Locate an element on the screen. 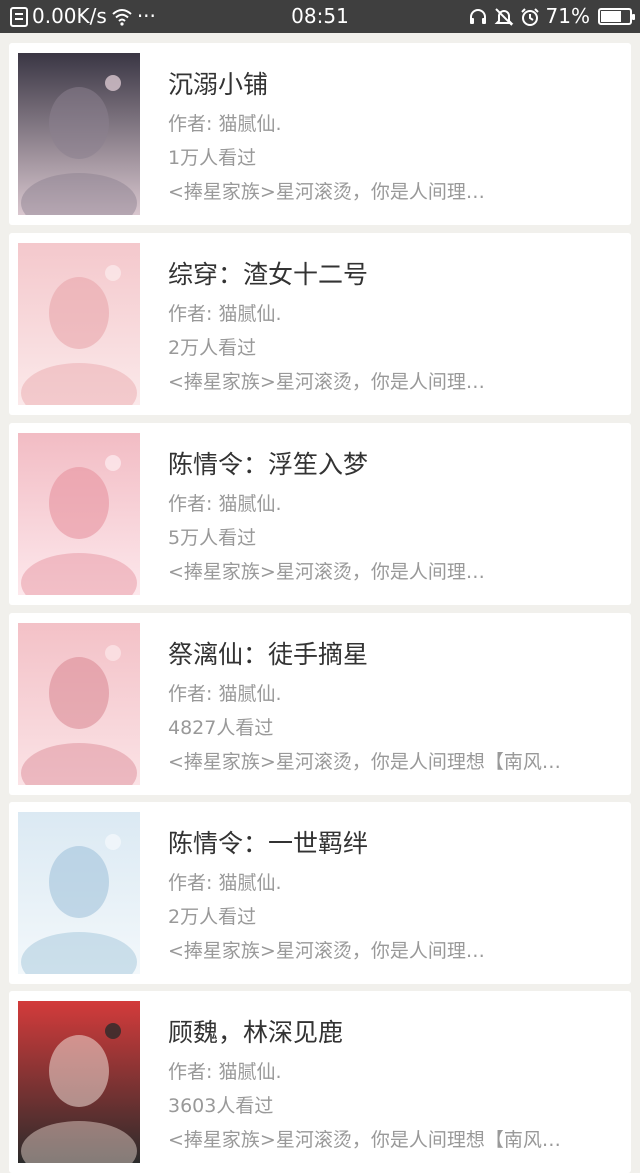  headset-icon is located at coordinates (478, 17).